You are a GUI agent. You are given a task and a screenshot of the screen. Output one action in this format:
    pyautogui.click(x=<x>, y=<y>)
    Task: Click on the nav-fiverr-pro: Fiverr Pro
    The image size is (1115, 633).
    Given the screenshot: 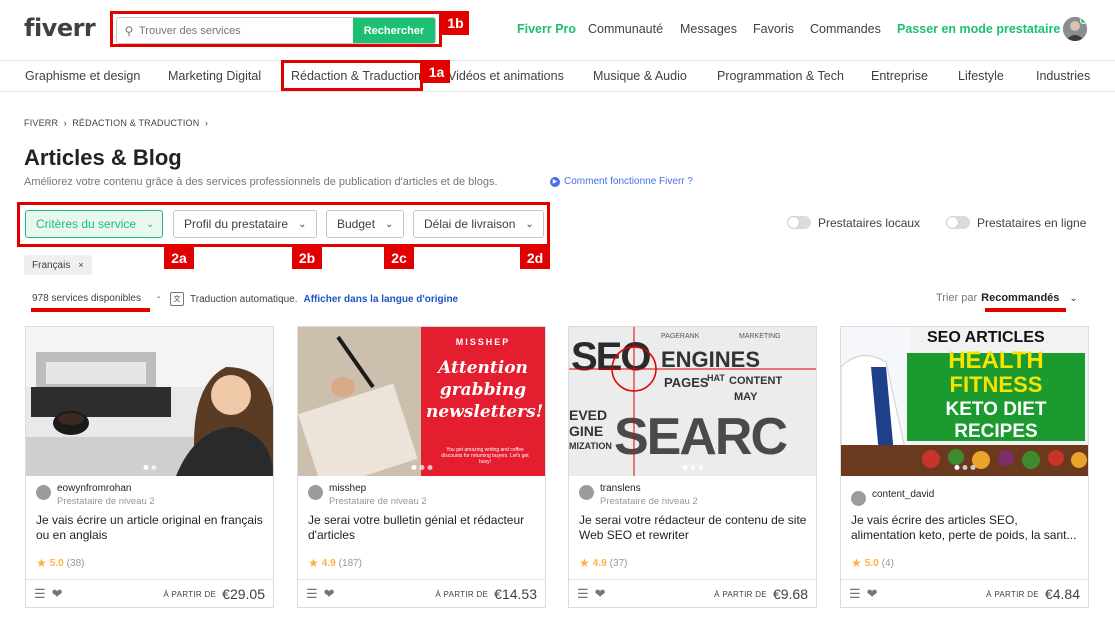 What is the action you would take?
    pyautogui.click(x=546, y=29)
    